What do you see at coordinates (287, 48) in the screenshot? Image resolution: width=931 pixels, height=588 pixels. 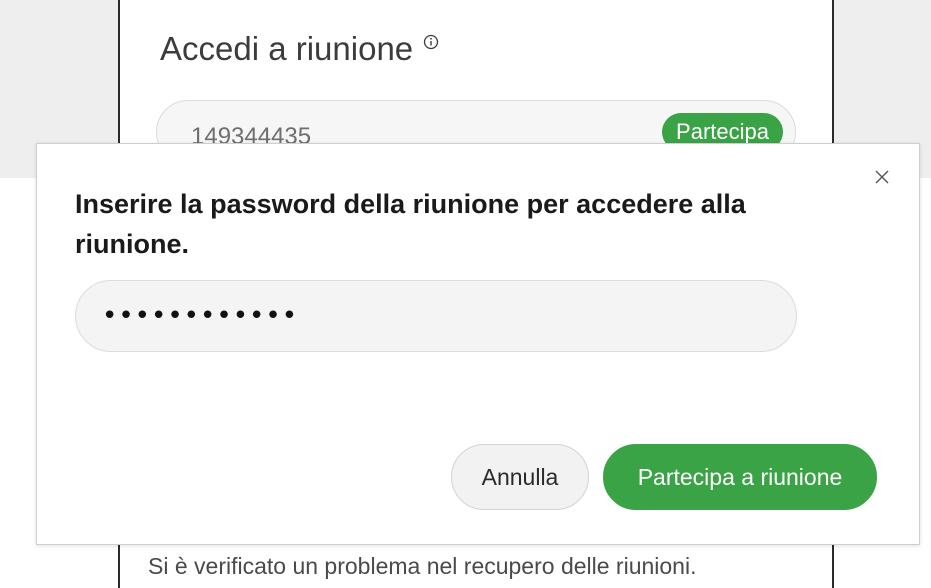 I see `join-meeting-title: Accedi a riunione` at bounding box center [287, 48].